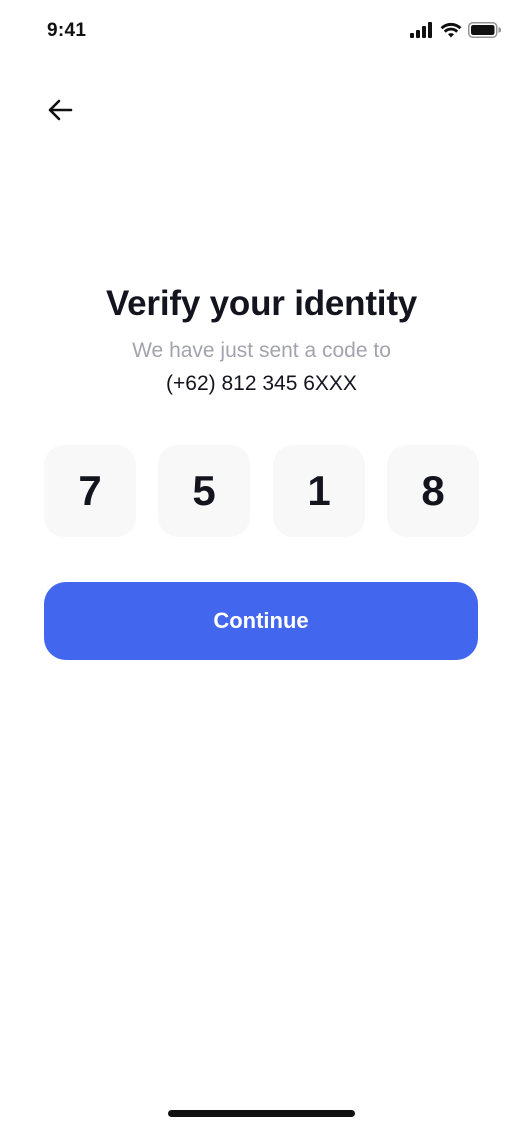  What do you see at coordinates (261, 303) in the screenshot?
I see `page-title: Verify your identity` at bounding box center [261, 303].